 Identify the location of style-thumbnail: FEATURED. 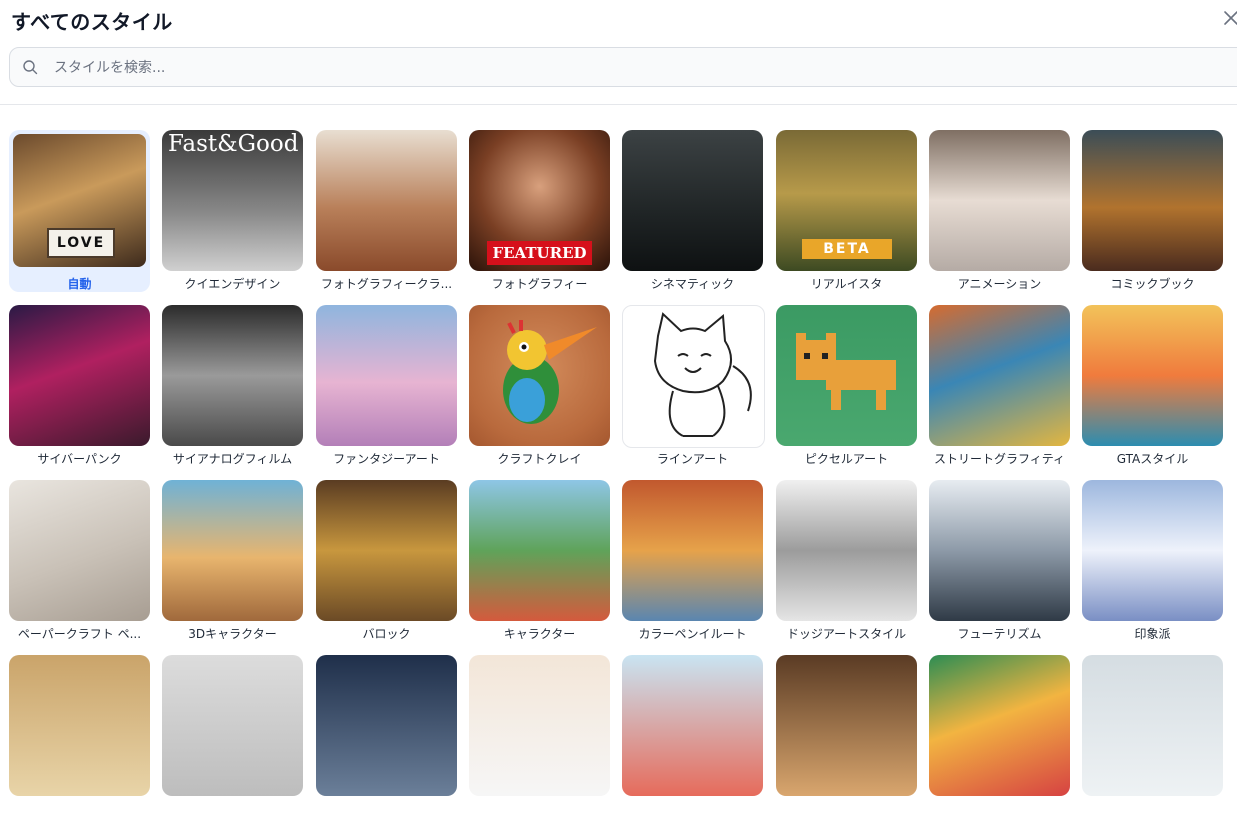
(539, 200).